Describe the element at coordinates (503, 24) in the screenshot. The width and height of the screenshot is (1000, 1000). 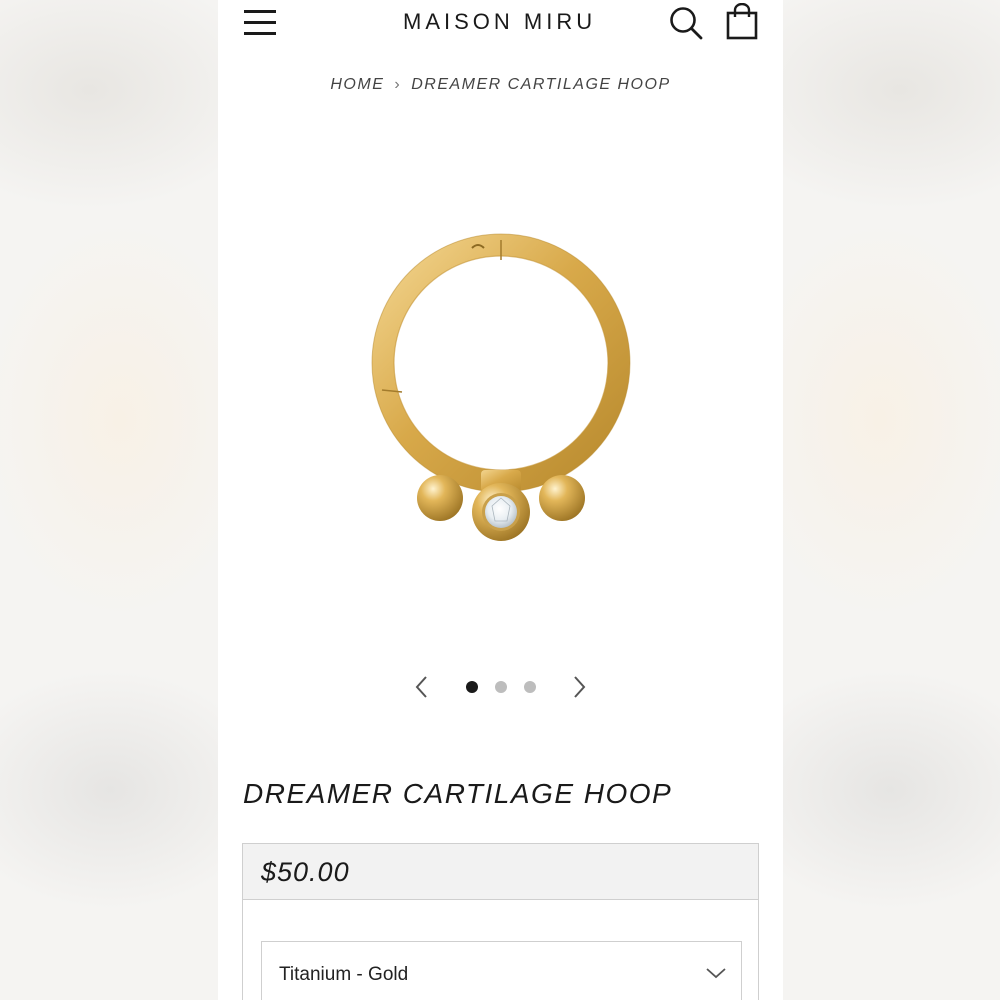
I see `logo: MAISON MIRU` at that location.